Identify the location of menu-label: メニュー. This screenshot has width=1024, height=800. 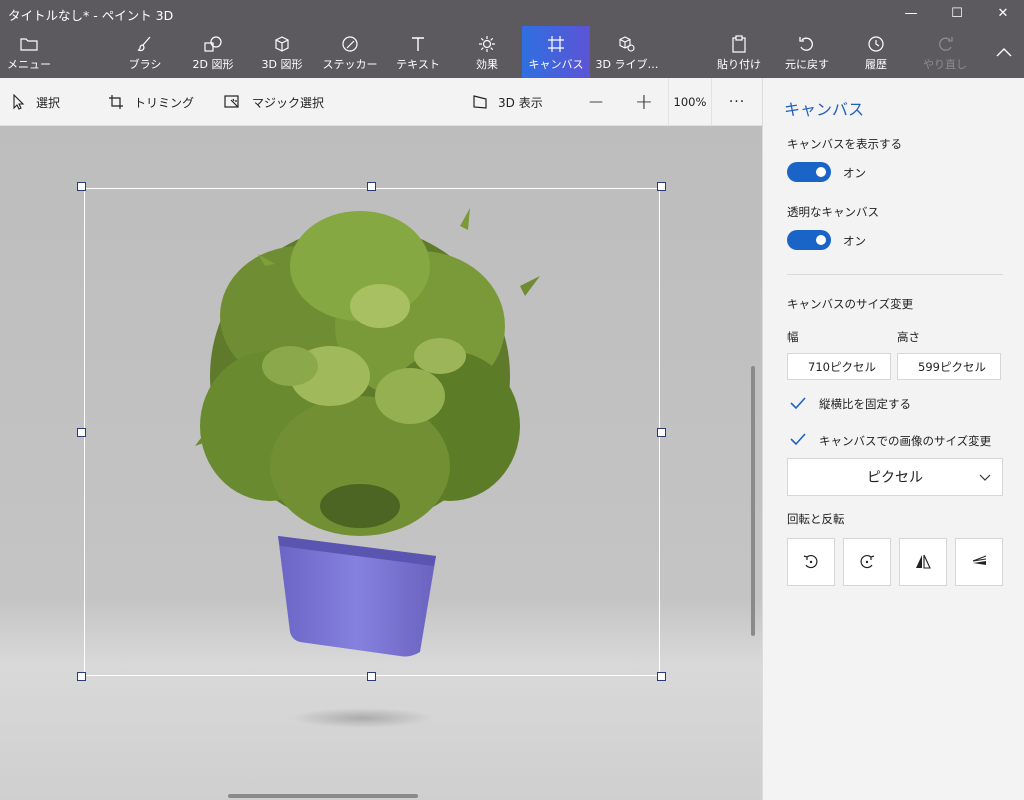
(29, 64).